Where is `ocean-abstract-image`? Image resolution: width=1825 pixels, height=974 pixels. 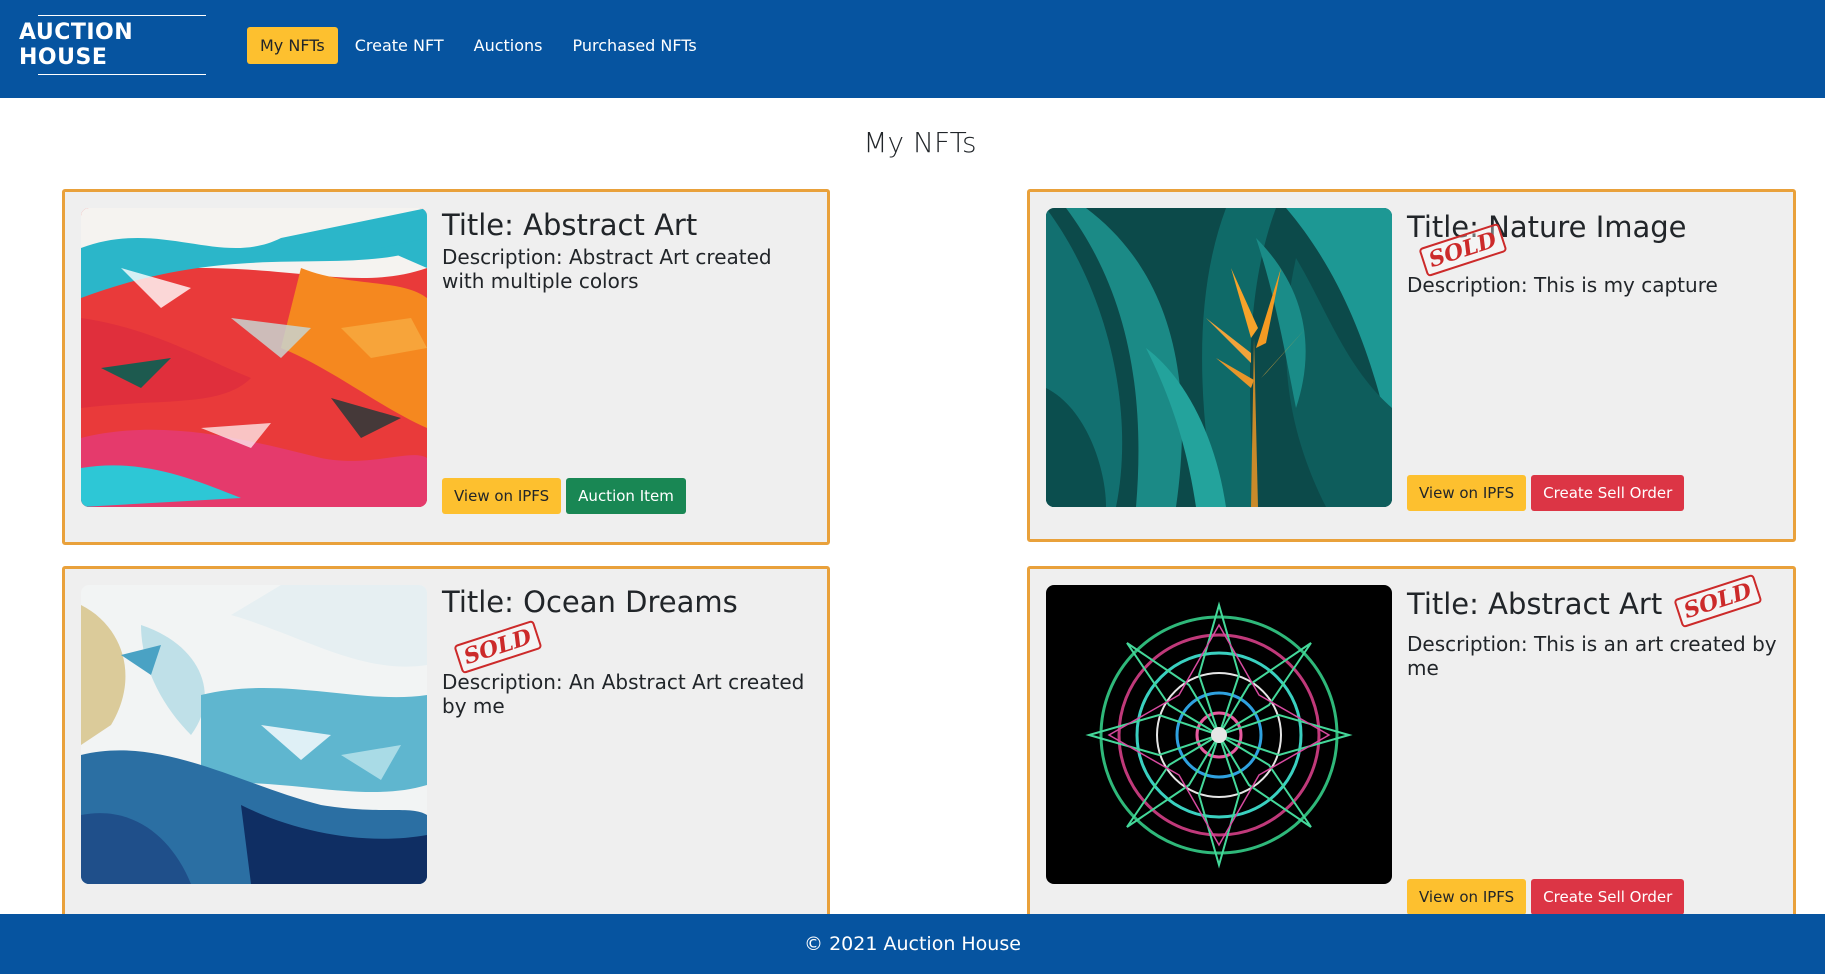 ocean-abstract-image is located at coordinates (254, 734).